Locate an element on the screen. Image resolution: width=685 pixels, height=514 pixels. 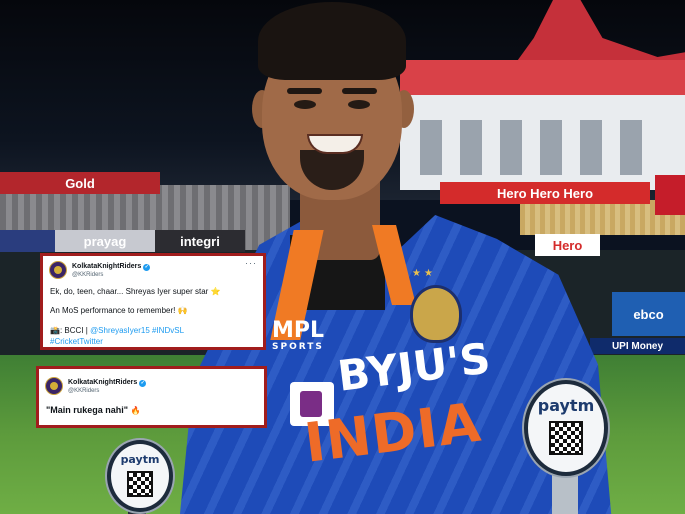
hoarding-sponsor is located at coordinates (27, 241).